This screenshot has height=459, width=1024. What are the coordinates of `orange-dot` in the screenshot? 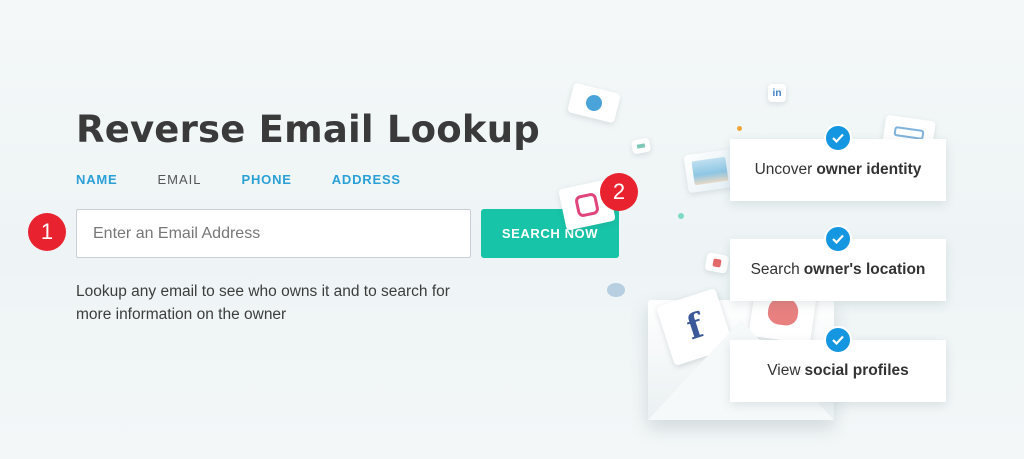 It's located at (739, 128).